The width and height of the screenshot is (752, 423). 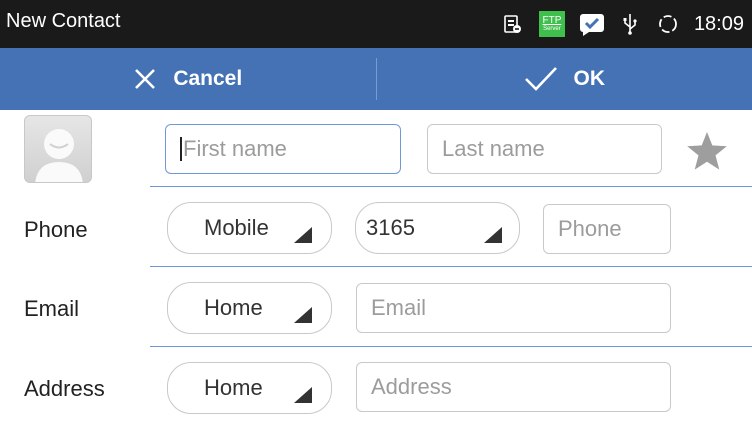 I want to click on last-name-input: Last name, so click(x=544, y=149).